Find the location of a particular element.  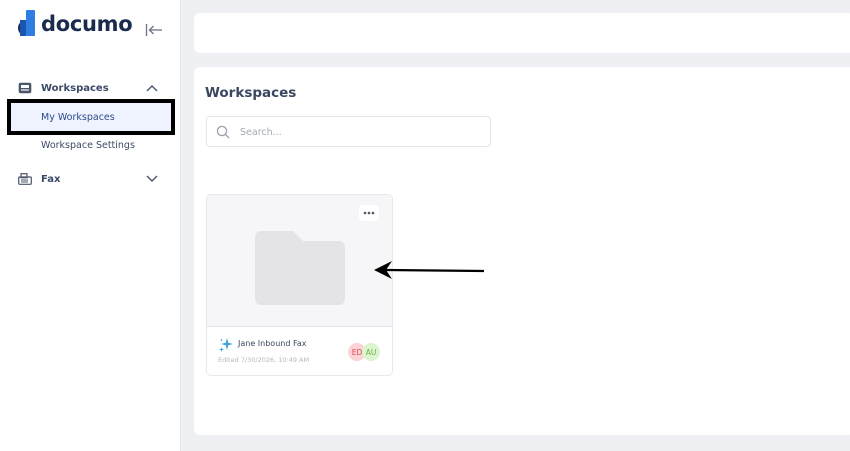

workspace-edited-time: Edited 7/30/2026, 10:49 AM is located at coordinates (264, 360).